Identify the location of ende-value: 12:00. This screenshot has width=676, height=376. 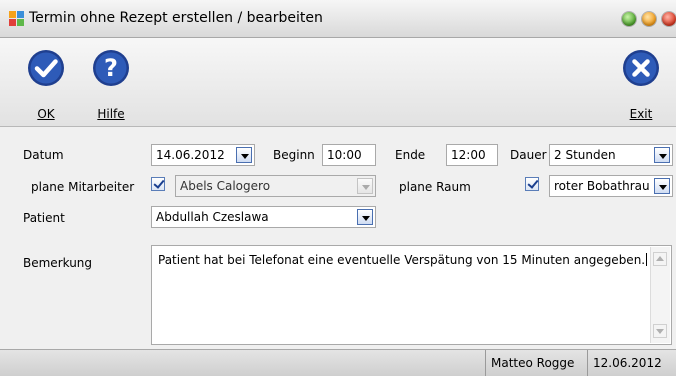
(468, 155).